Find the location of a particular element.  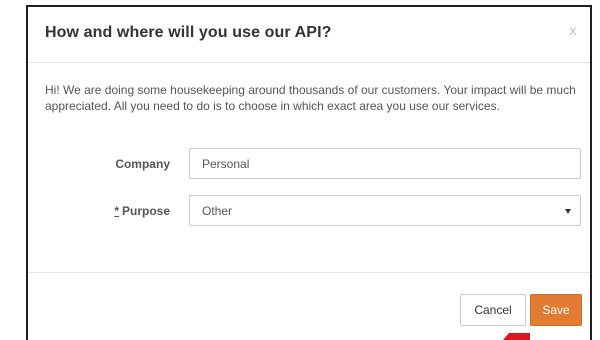

required-mark: * is located at coordinates (116, 211).